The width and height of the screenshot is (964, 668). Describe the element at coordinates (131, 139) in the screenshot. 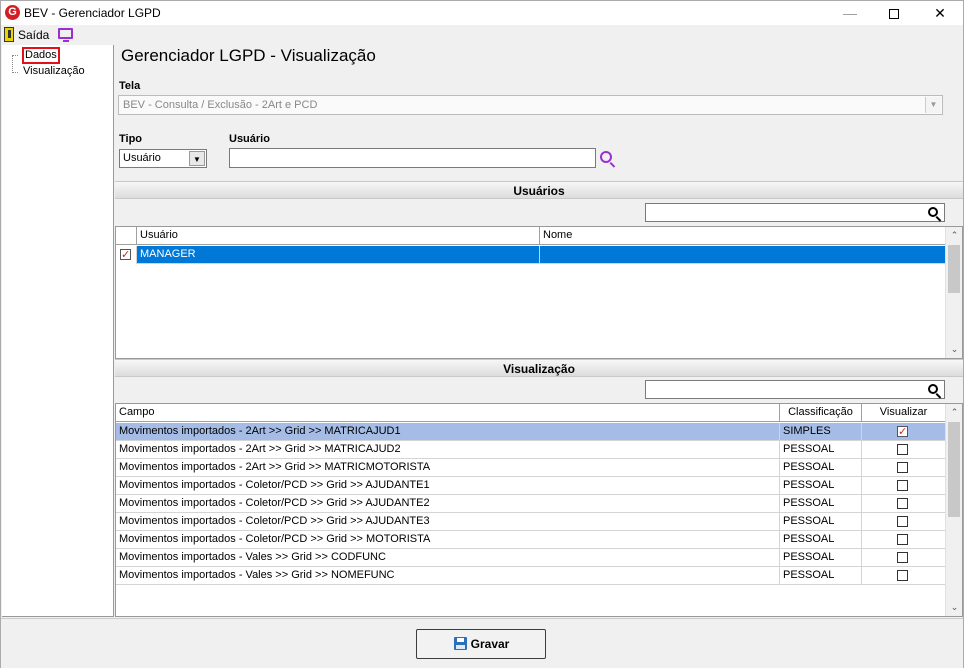

I see `tipo-label: Tipo` at that location.